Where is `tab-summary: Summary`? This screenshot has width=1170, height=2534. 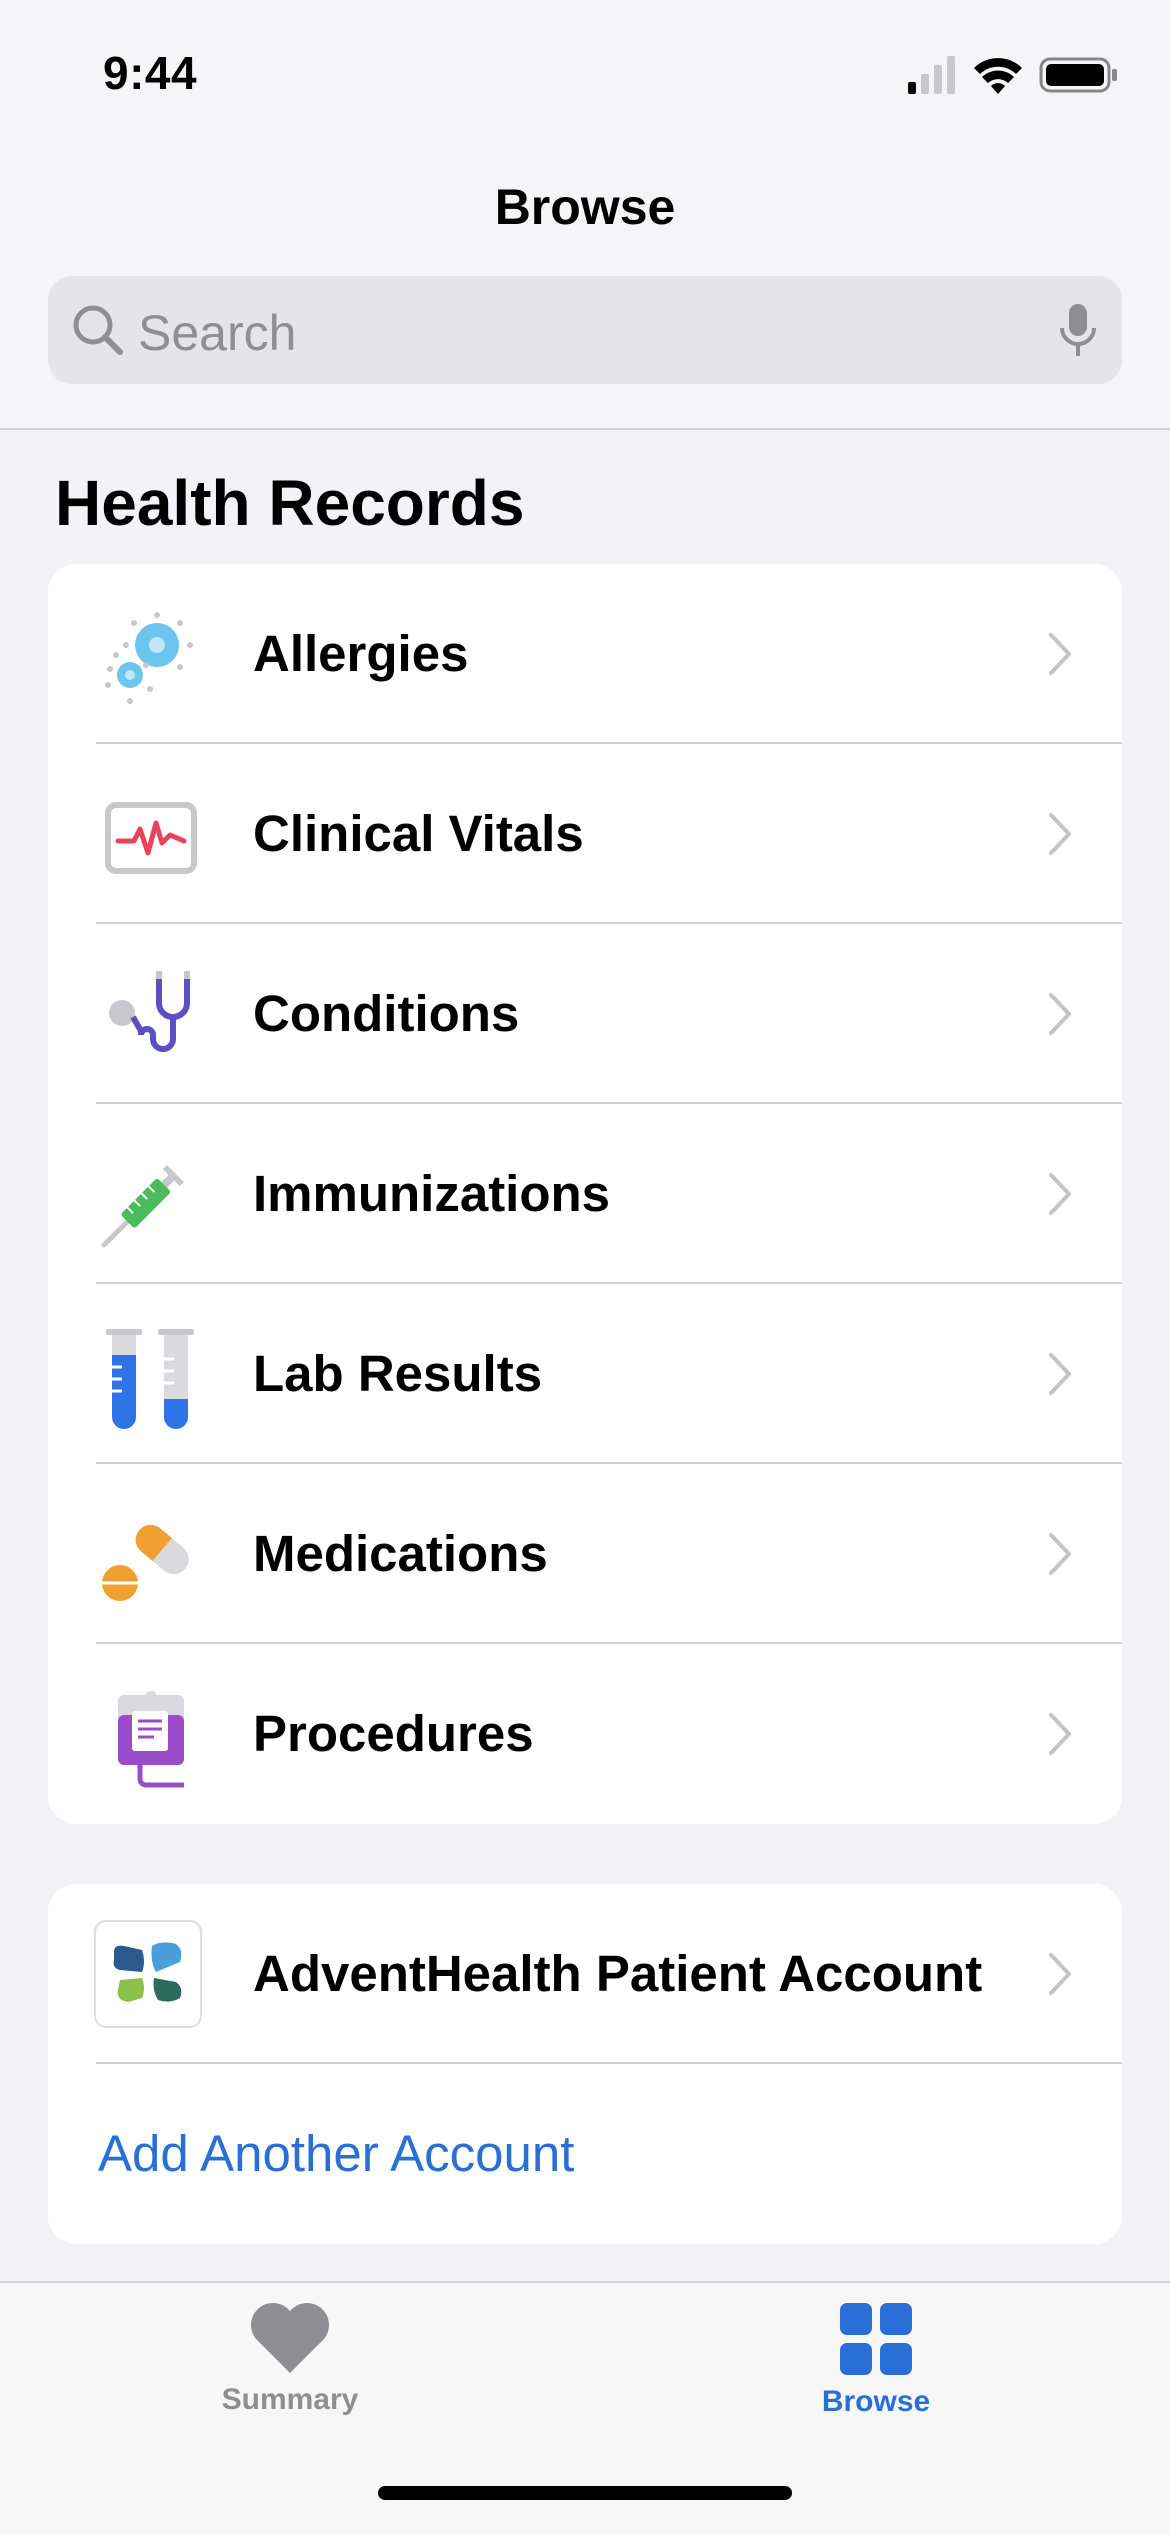 tab-summary: Summary is located at coordinates (290, 2359).